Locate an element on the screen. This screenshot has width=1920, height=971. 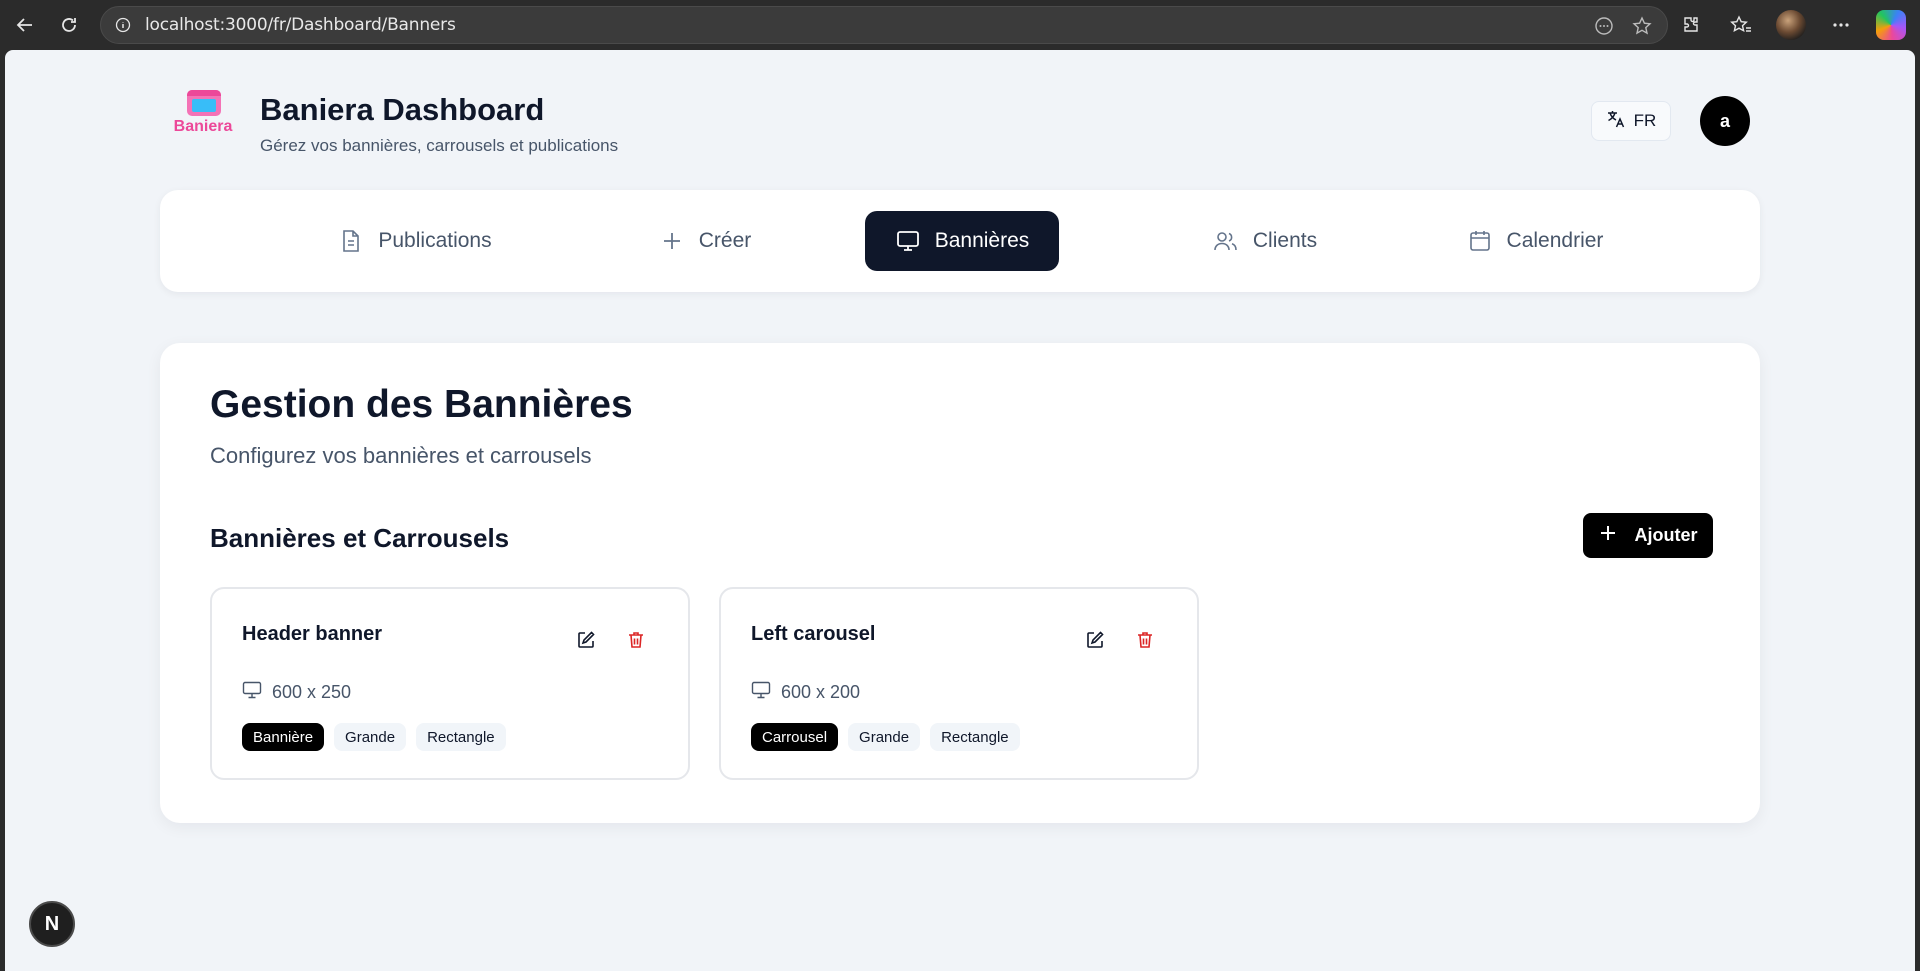
tab-calendar: Calendrier is located at coordinates (1535, 241).